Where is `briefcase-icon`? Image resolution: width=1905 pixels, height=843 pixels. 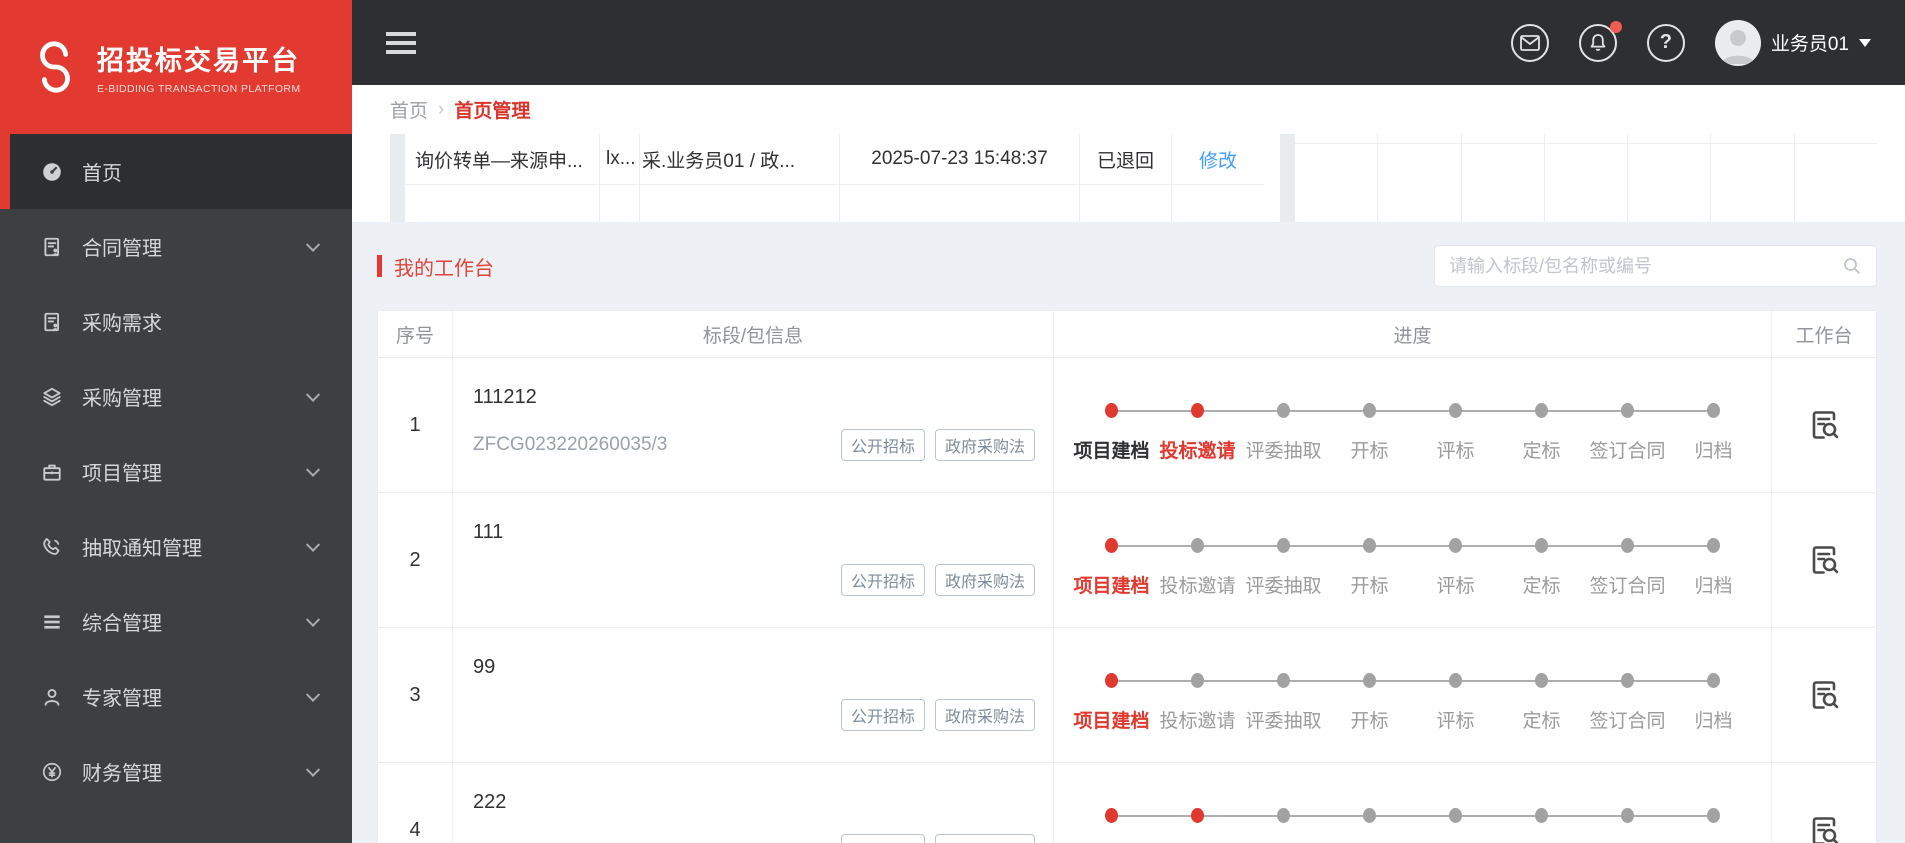
briefcase-icon is located at coordinates (52, 472).